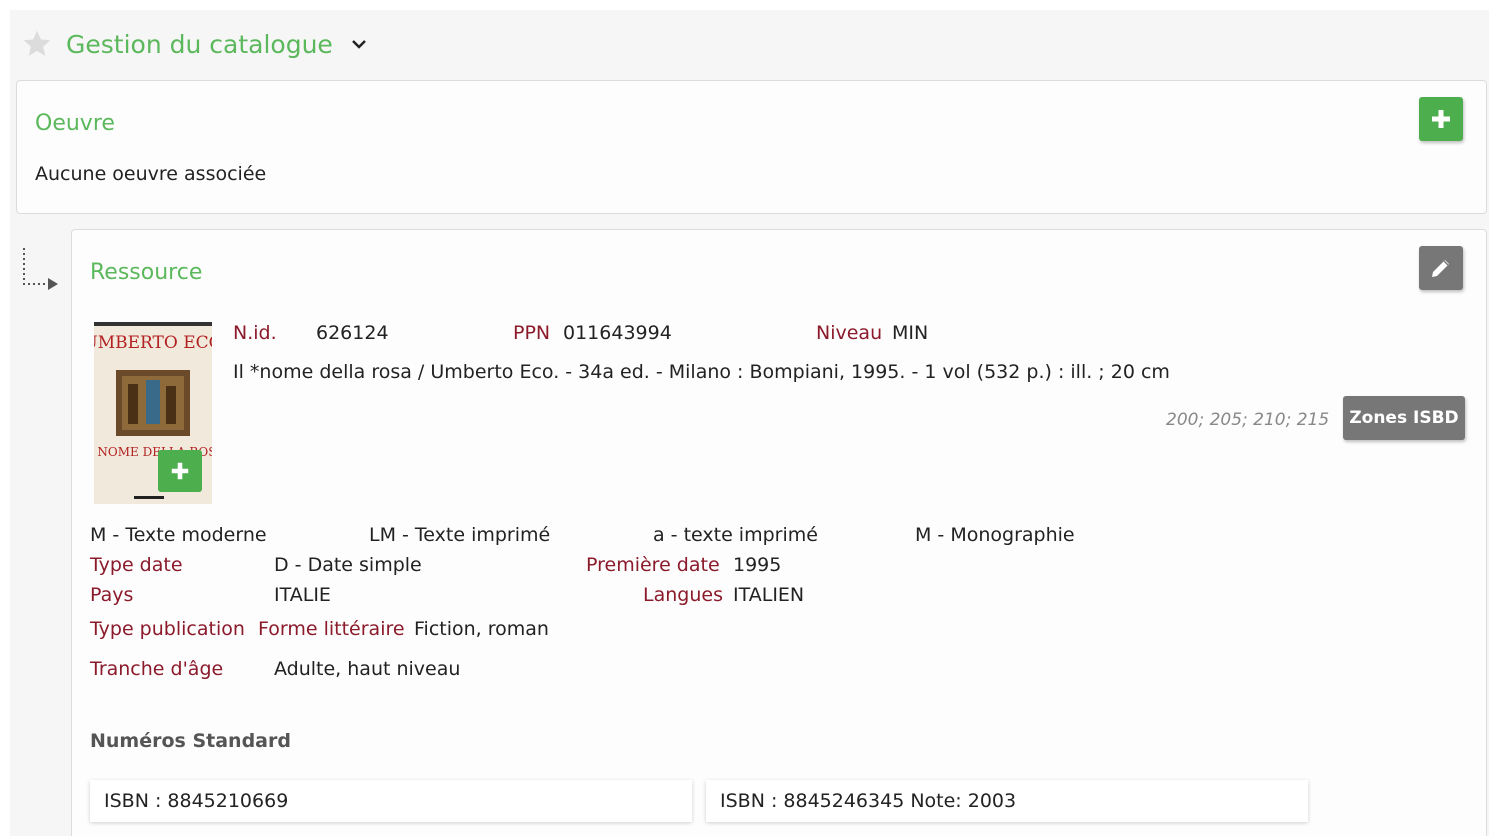  Describe the element at coordinates (151, 174) in the screenshot. I see `empty-oeuvre-text: Aucune oeuvre associée` at that location.